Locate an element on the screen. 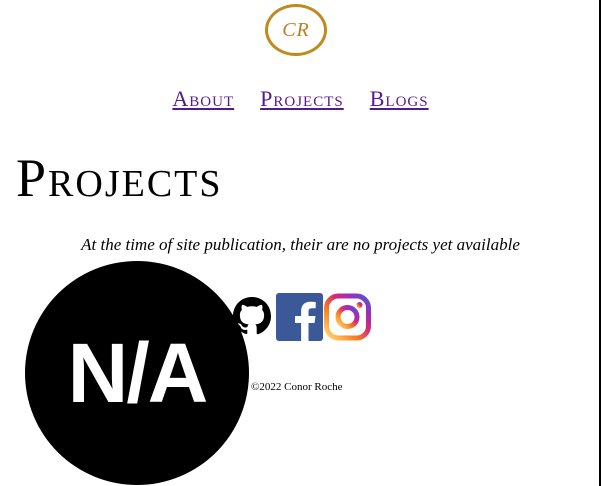  logo-text: CR is located at coordinates (296, 29).